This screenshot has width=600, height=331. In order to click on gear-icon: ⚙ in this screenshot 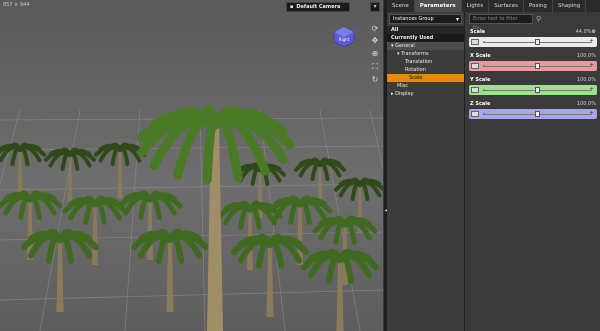, I will do `click(594, 32)`.